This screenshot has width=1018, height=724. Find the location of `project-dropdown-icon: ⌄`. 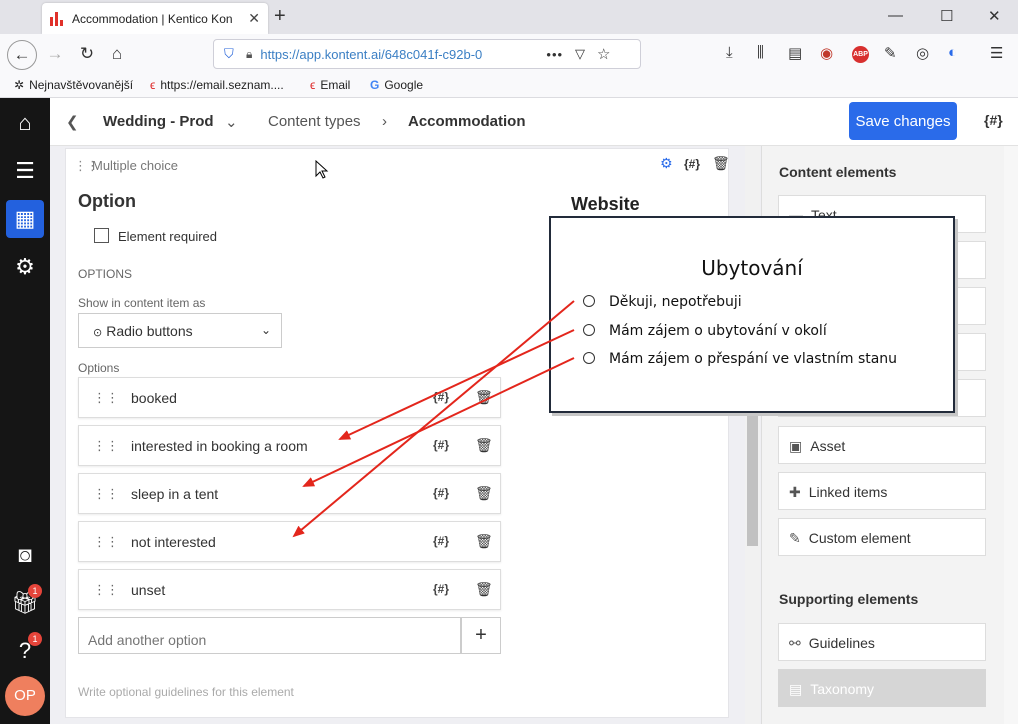

project-dropdown-icon: ⌄ is located at coordinates (231, 122).